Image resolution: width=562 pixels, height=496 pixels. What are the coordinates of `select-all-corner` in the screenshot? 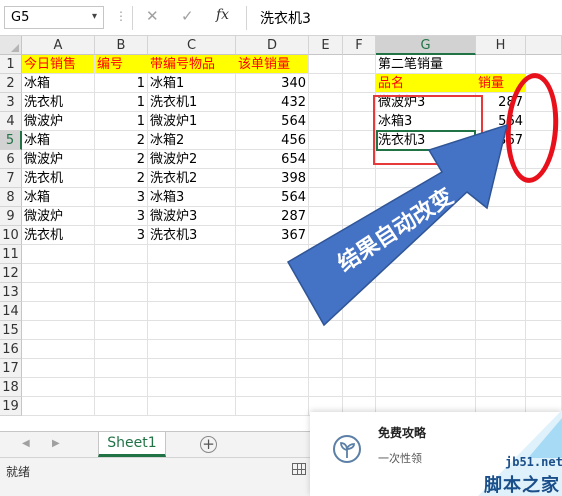 It's located at (11, 45).